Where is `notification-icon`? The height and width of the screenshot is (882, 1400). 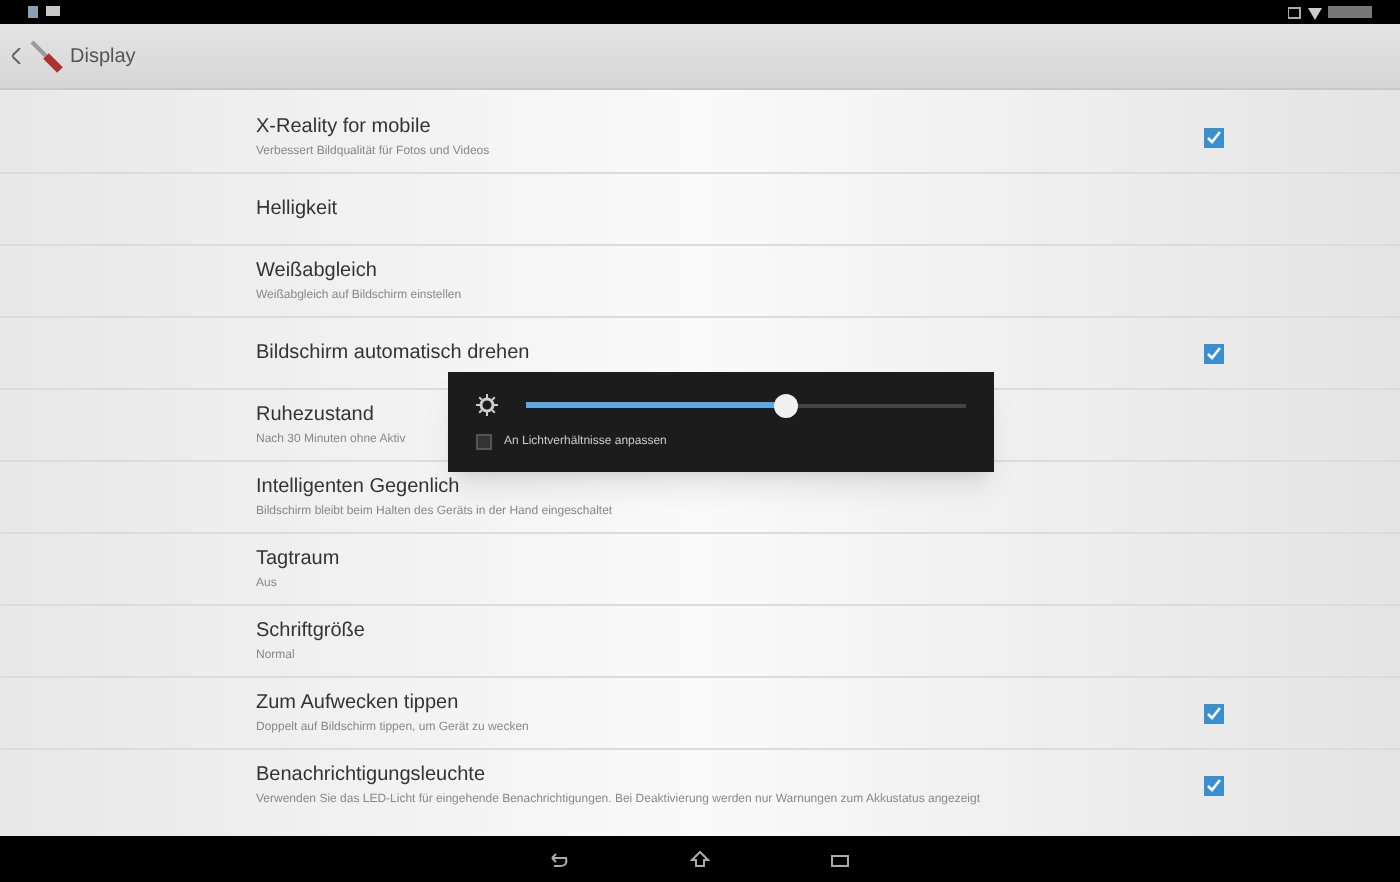 notification-icon is located at coordinates (33, 12).